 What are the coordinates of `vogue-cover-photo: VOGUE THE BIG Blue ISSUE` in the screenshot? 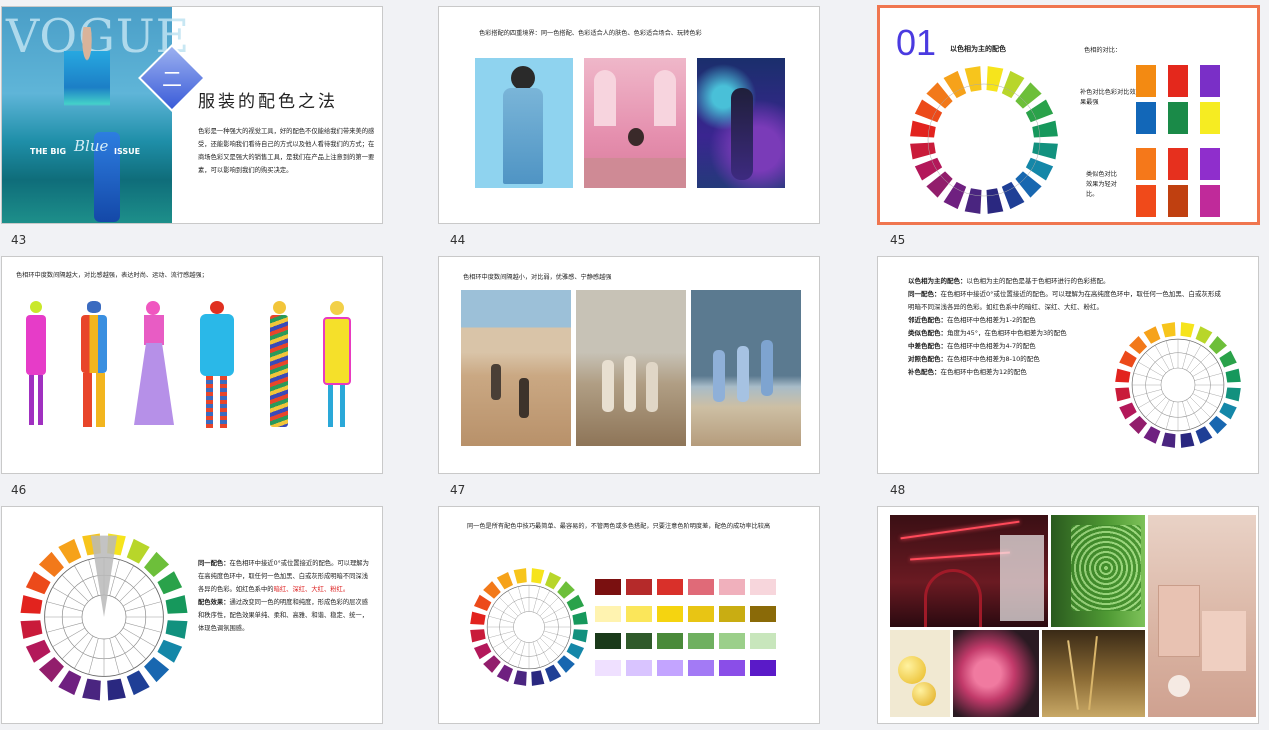 It's located at (95, 115).